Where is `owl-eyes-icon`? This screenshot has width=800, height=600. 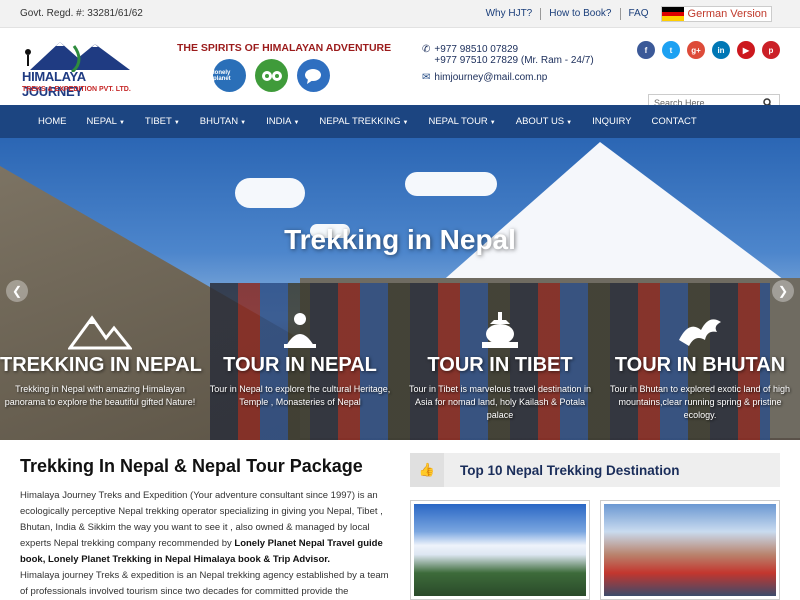
owl-eyes-icon is located at coordinates (271, 75).